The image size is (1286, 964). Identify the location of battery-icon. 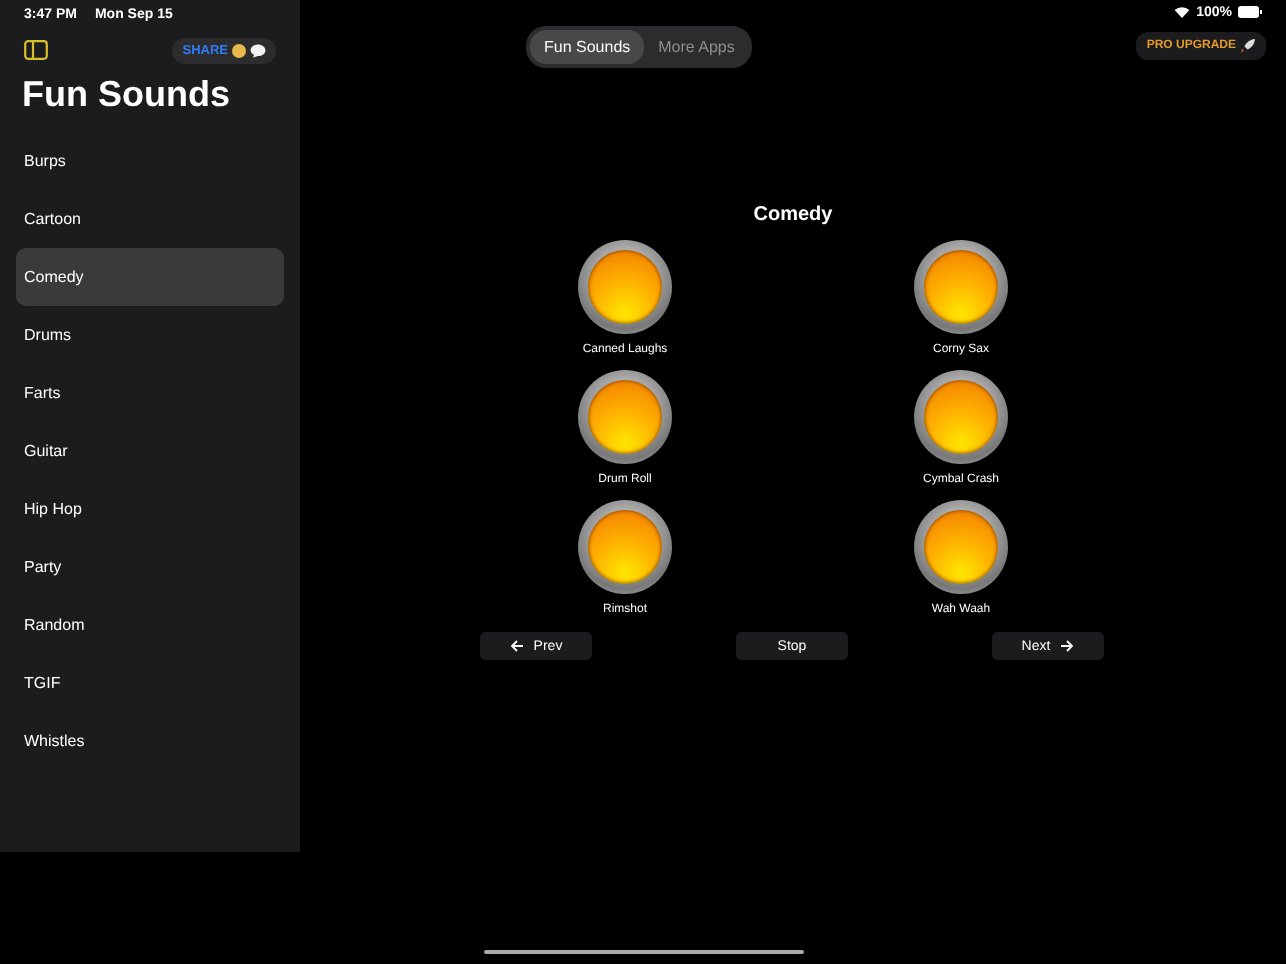
(1250, 12).